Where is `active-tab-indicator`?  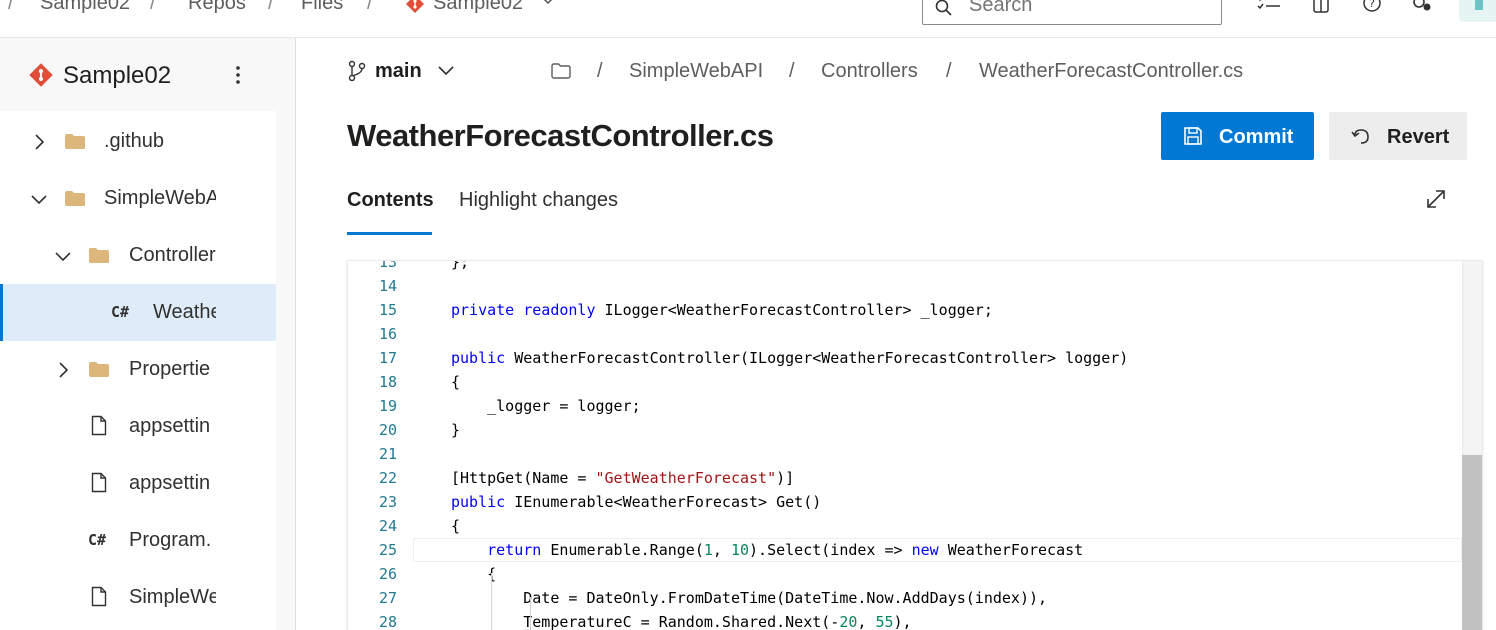
active-tab-indicator is located at coordinates (389, 233).